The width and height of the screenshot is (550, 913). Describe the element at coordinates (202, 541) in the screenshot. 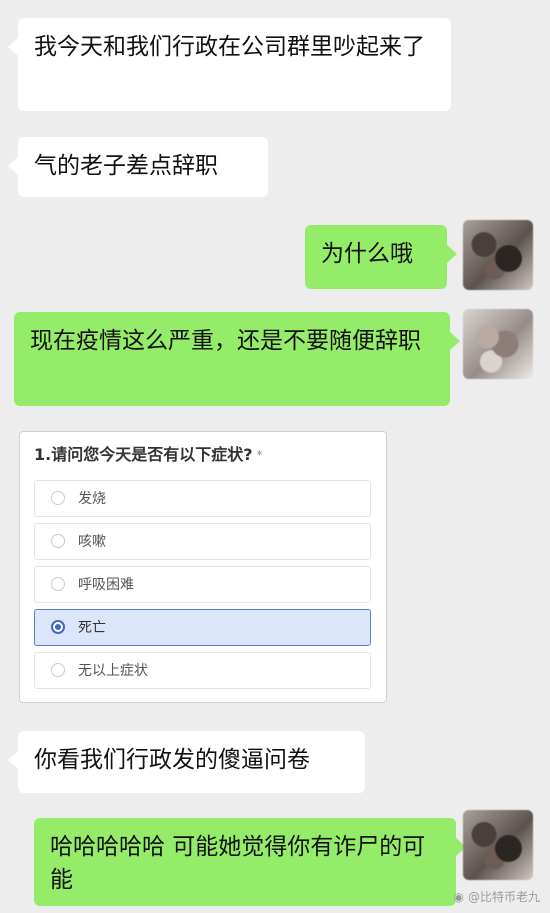

I see `survey-option: 咳嗽` at that location.